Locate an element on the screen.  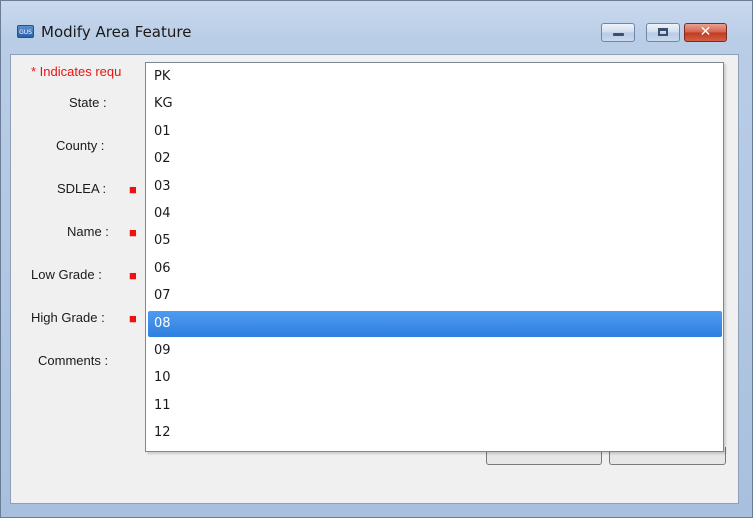
close-icon: ✕ is located at coordinates (705, 32).